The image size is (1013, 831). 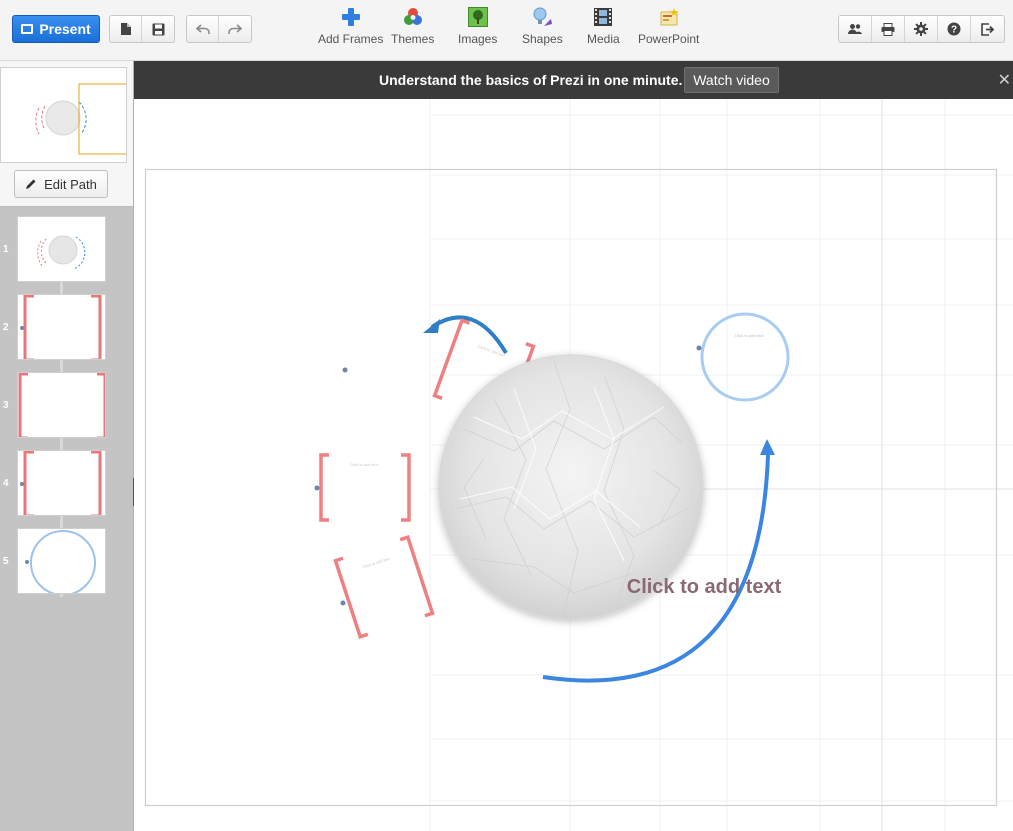 I want to click on themes-label: Themes, so click(x=413, y=39).